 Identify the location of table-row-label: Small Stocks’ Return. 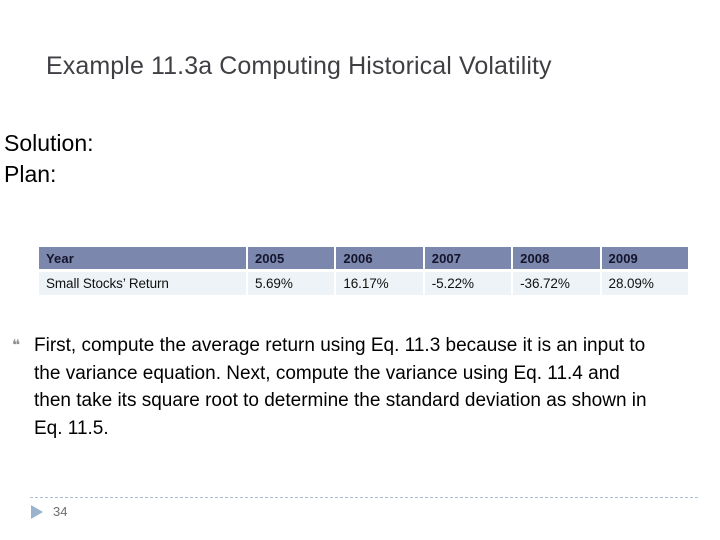
(142, 283).